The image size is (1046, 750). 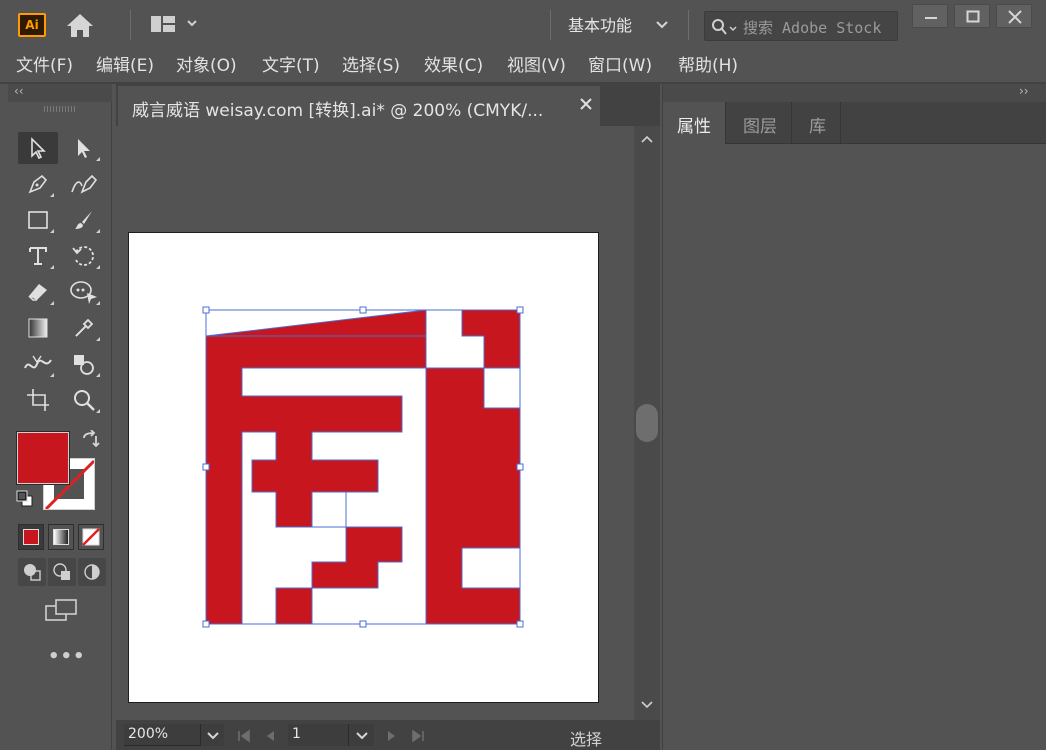 I want to click on minimize-icon, so click(x=931, y=18).